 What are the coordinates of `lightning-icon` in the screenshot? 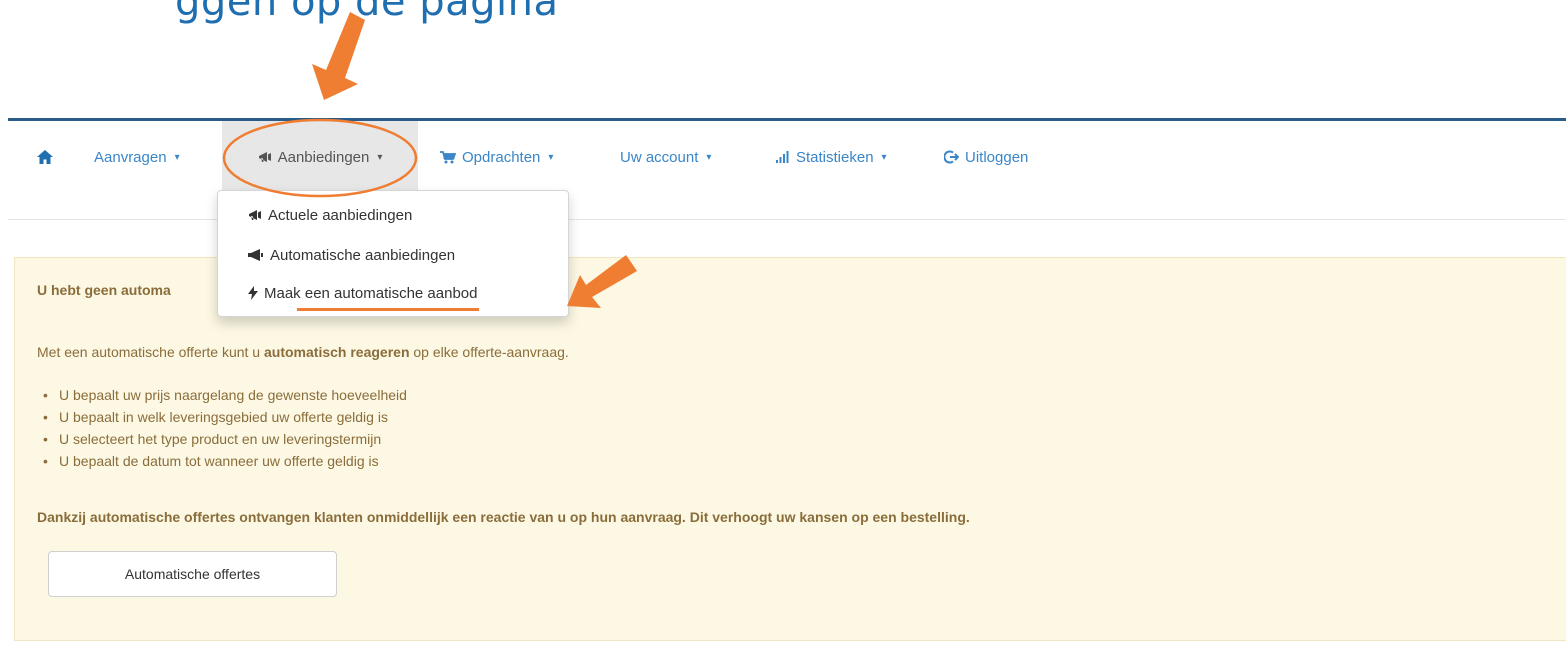 It's located at (253, 293).